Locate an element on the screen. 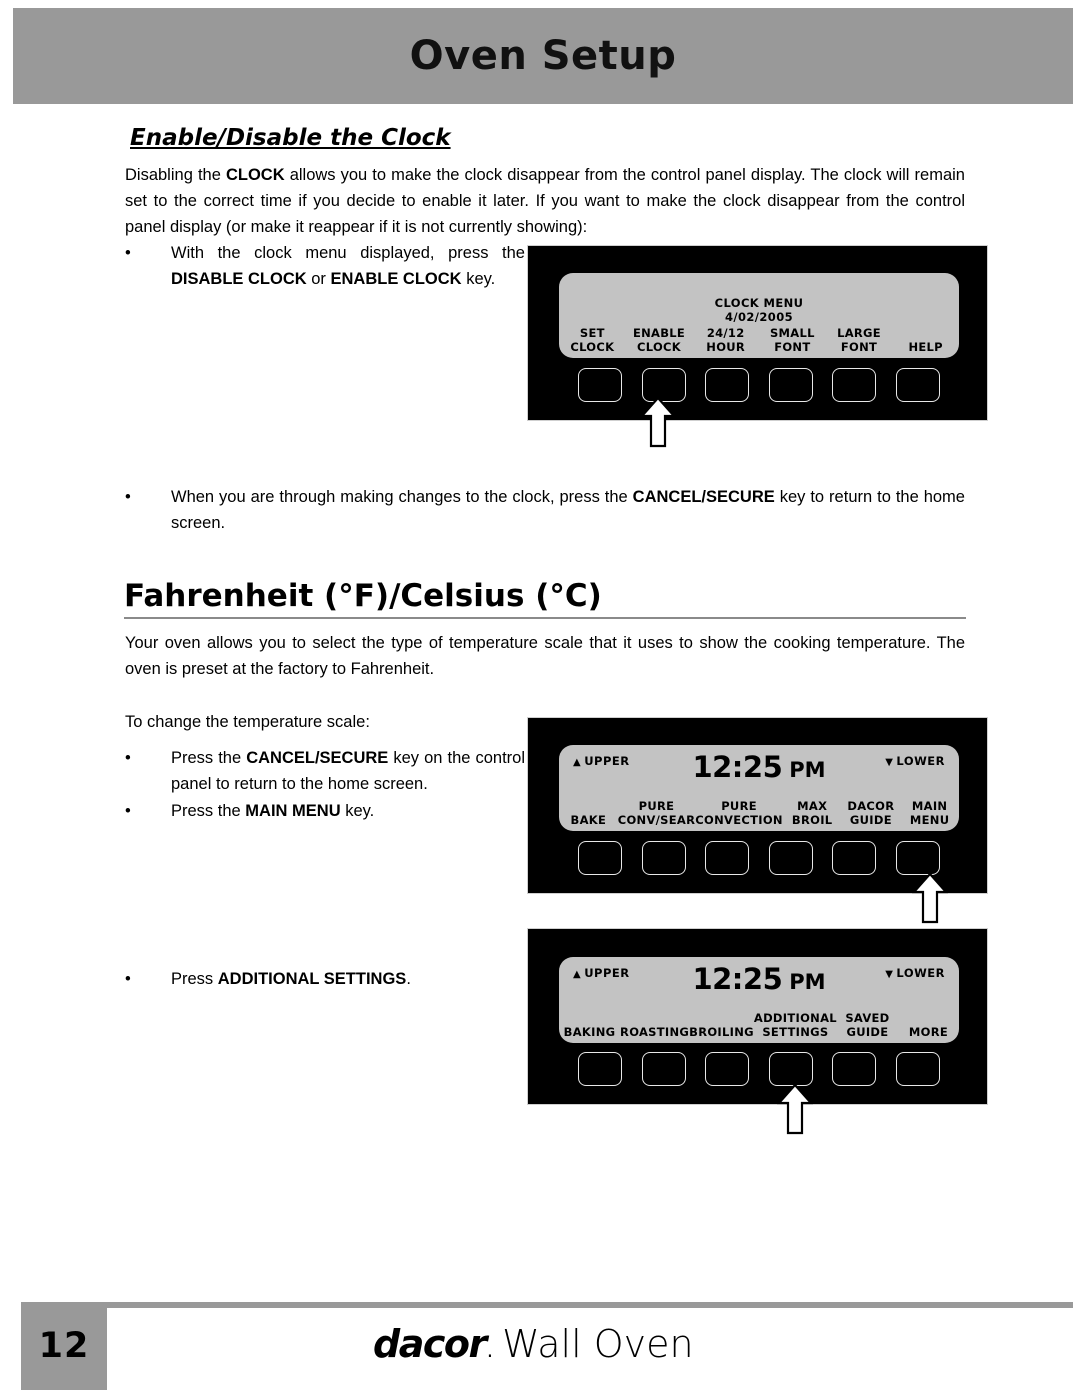 The width and height of the screenshot is (1080, 1397). page-number: 12 is located at coordinates (64, 1346).